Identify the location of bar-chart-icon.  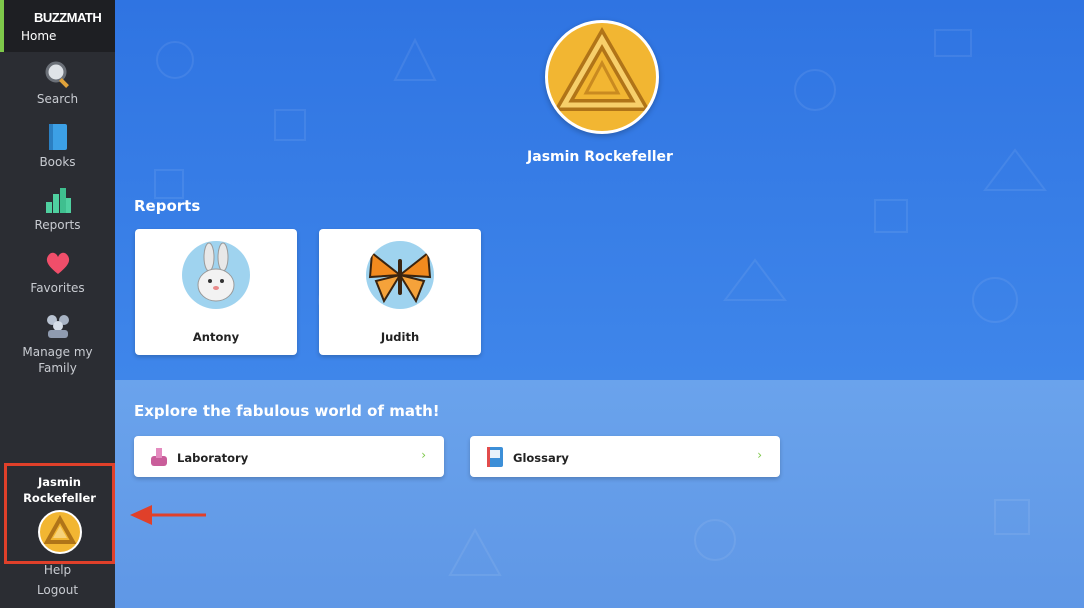
(58, 200).